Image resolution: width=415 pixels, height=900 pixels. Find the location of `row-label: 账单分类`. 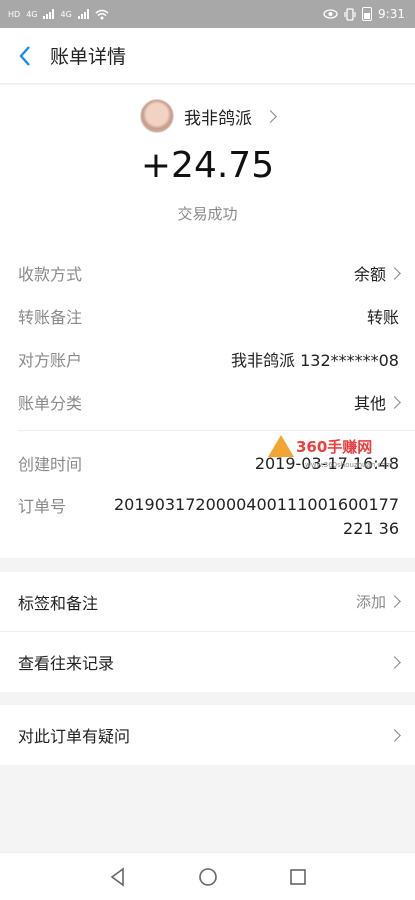

row-label: 账单分类 is located at coordinates (50, 403).